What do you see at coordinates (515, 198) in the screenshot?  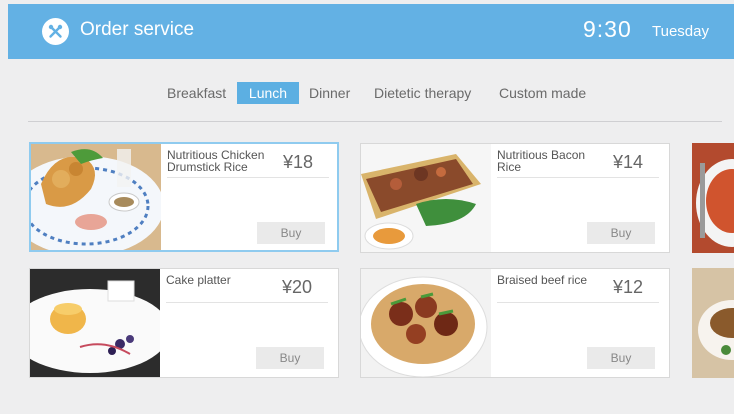 I see `food-card-bacon-rice: Nutritious Bacon Rice ¥14 Buy` at bounding box center [515, 198].